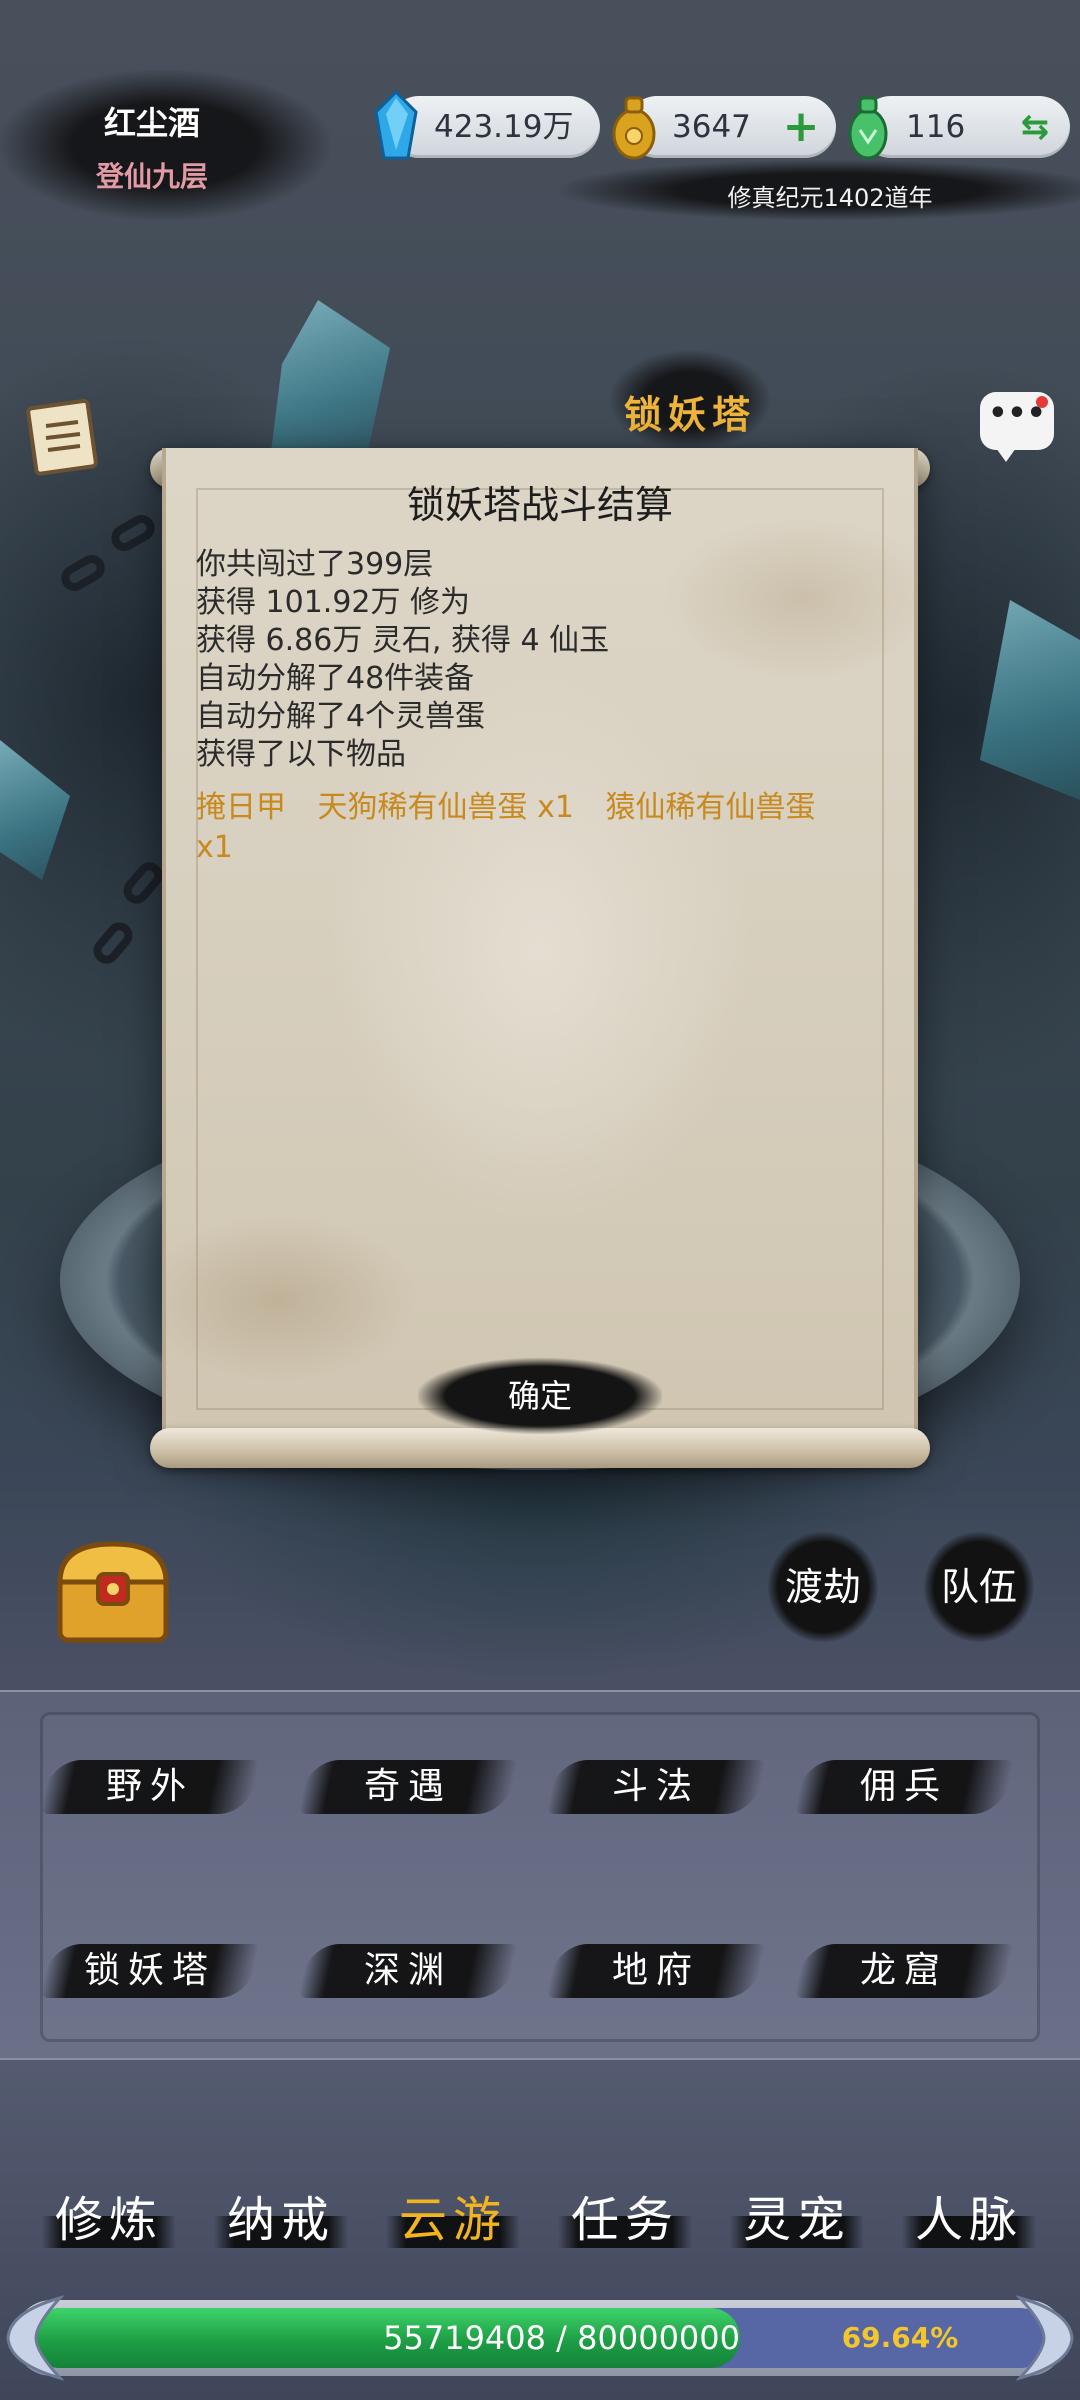  Describe the element at coordinates (539, 505) in the screenshot. I see `dialog-title: 锁妖塔战斗结算` at that location.